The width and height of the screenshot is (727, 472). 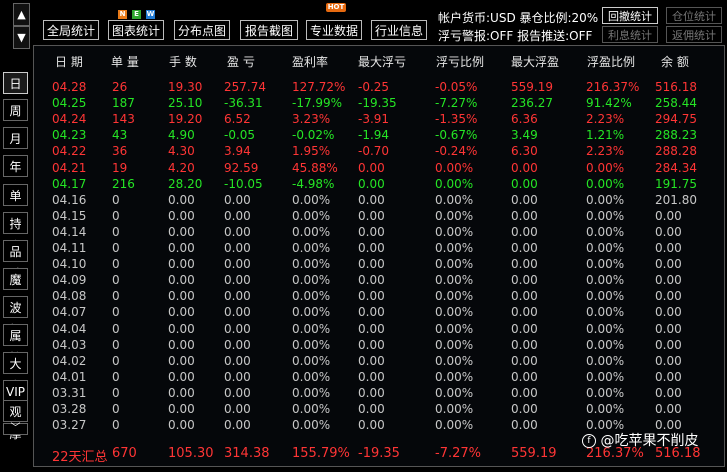 I want to click on alert-status-text: 浮亏警报:OFF 报告推送:OFF, so click(x=515, y=36).